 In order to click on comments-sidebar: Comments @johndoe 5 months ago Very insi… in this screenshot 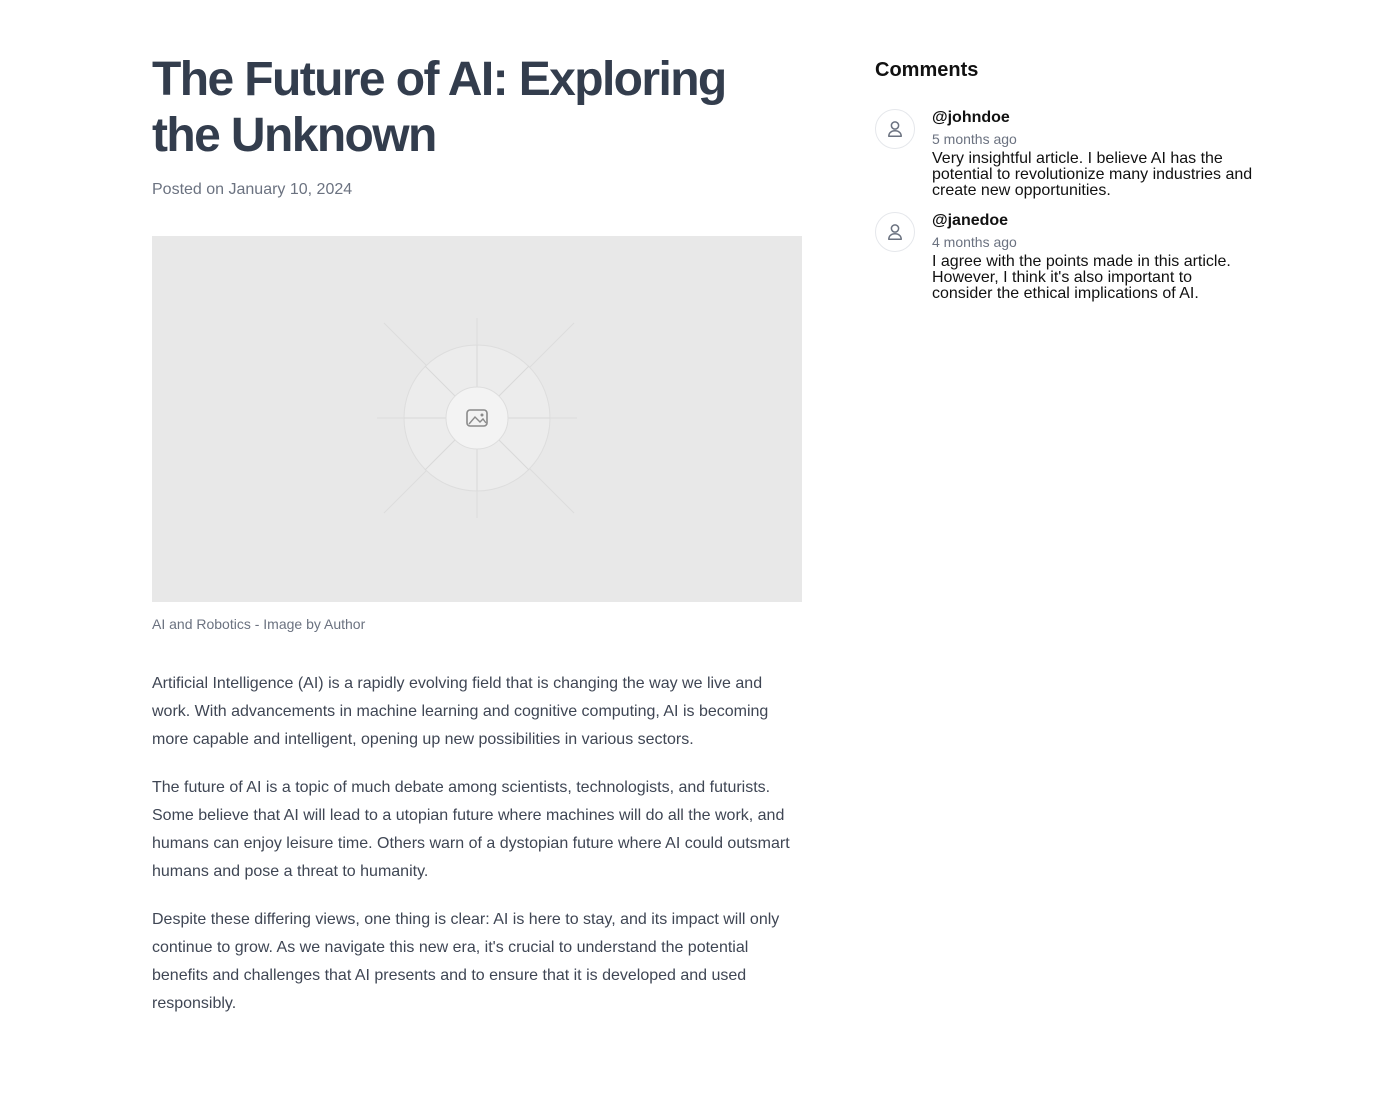, I will do `click(1065, 185)`.